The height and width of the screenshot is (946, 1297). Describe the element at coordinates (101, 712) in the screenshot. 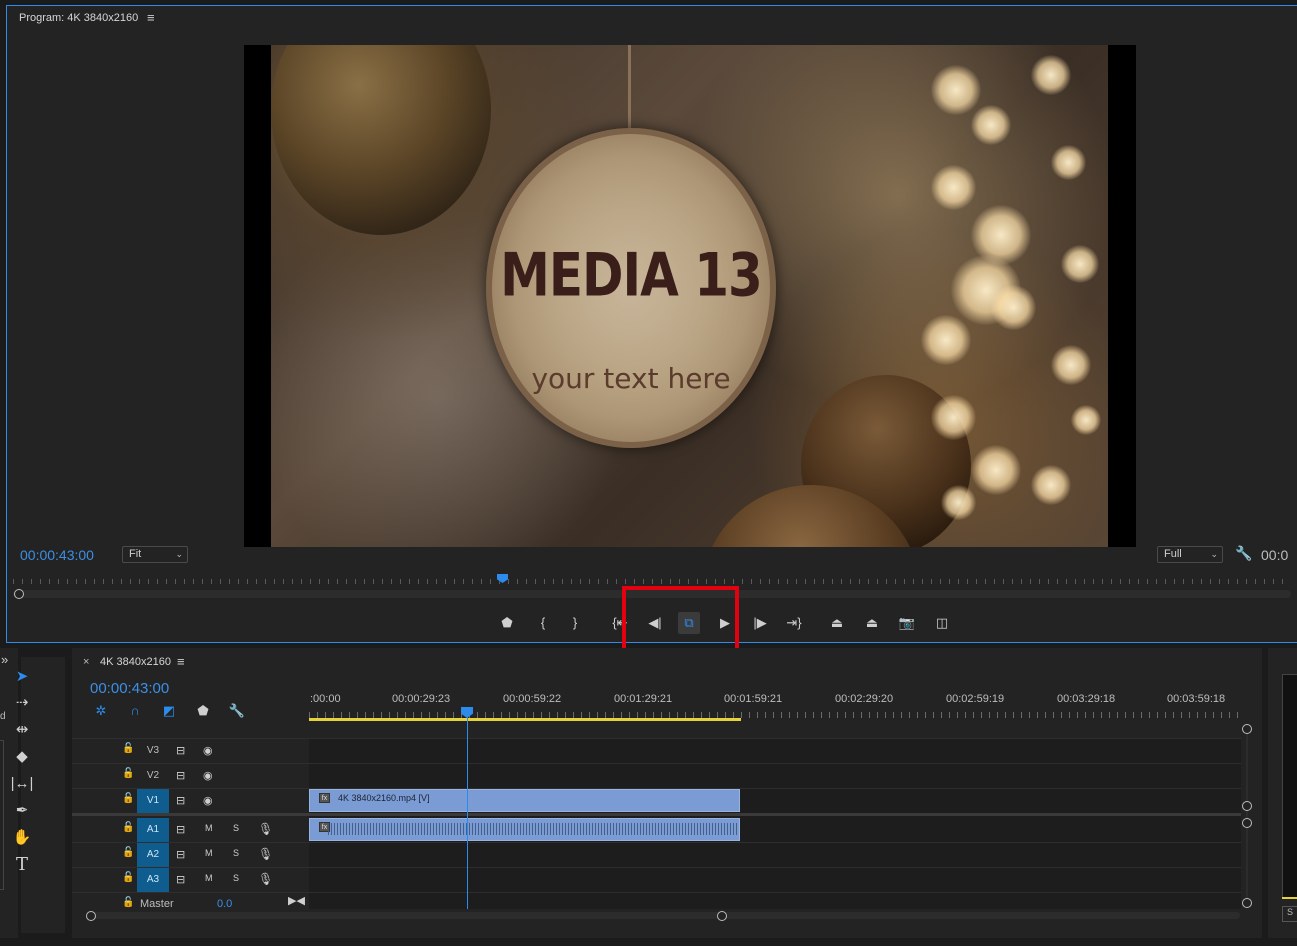

I see `nest-sequence-icon: ✲` at that location.